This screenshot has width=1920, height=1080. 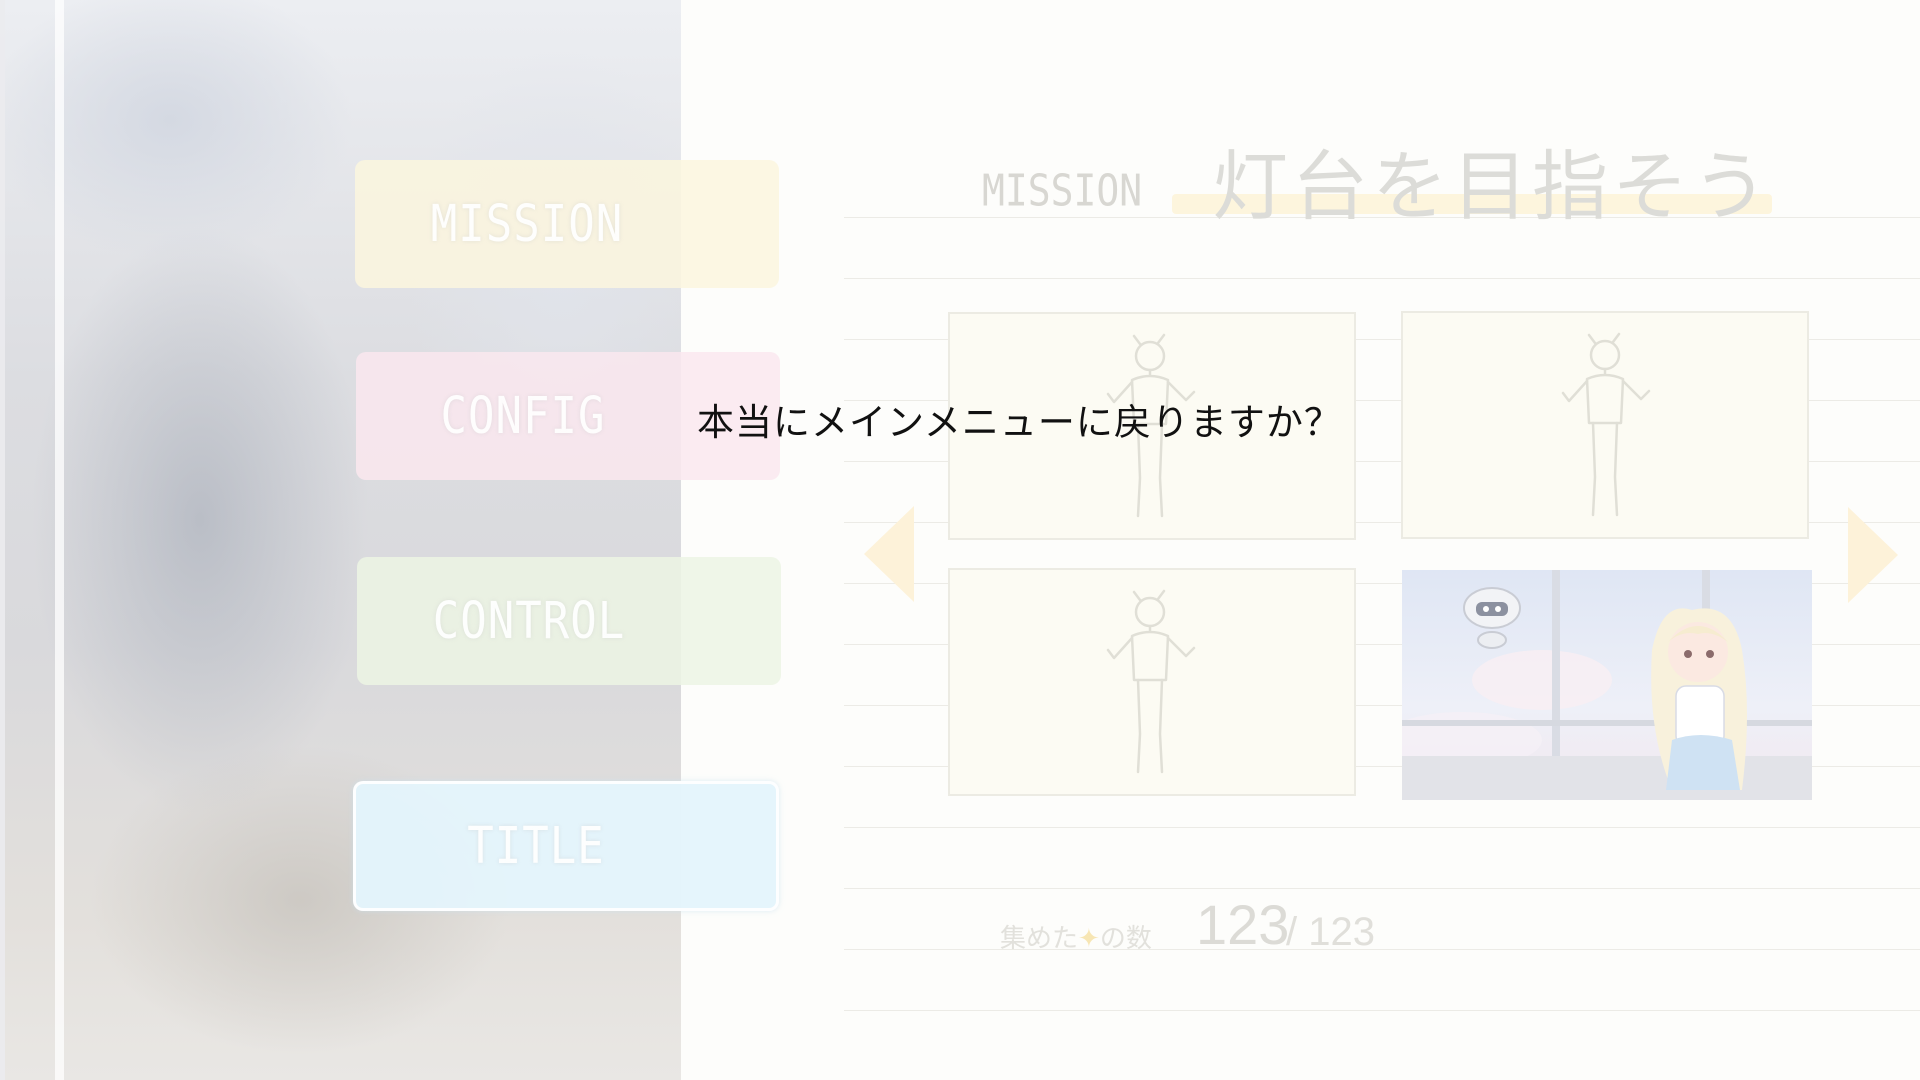 I want to click on control-button: CONTROL, so click(x=569, y=621).